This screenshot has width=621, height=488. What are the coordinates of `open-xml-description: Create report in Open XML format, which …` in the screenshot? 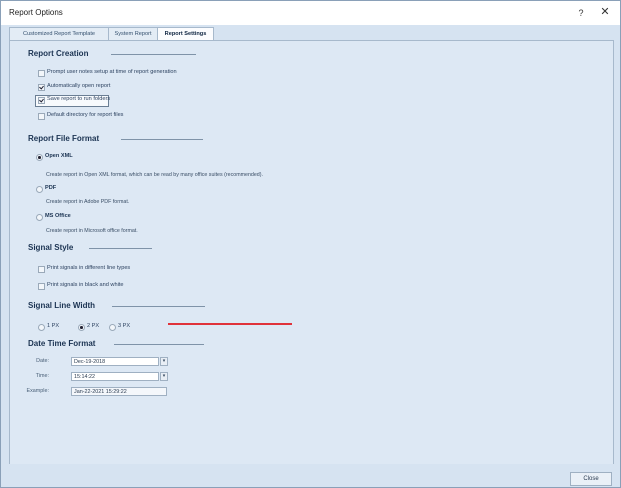 It's located at (154, 175).